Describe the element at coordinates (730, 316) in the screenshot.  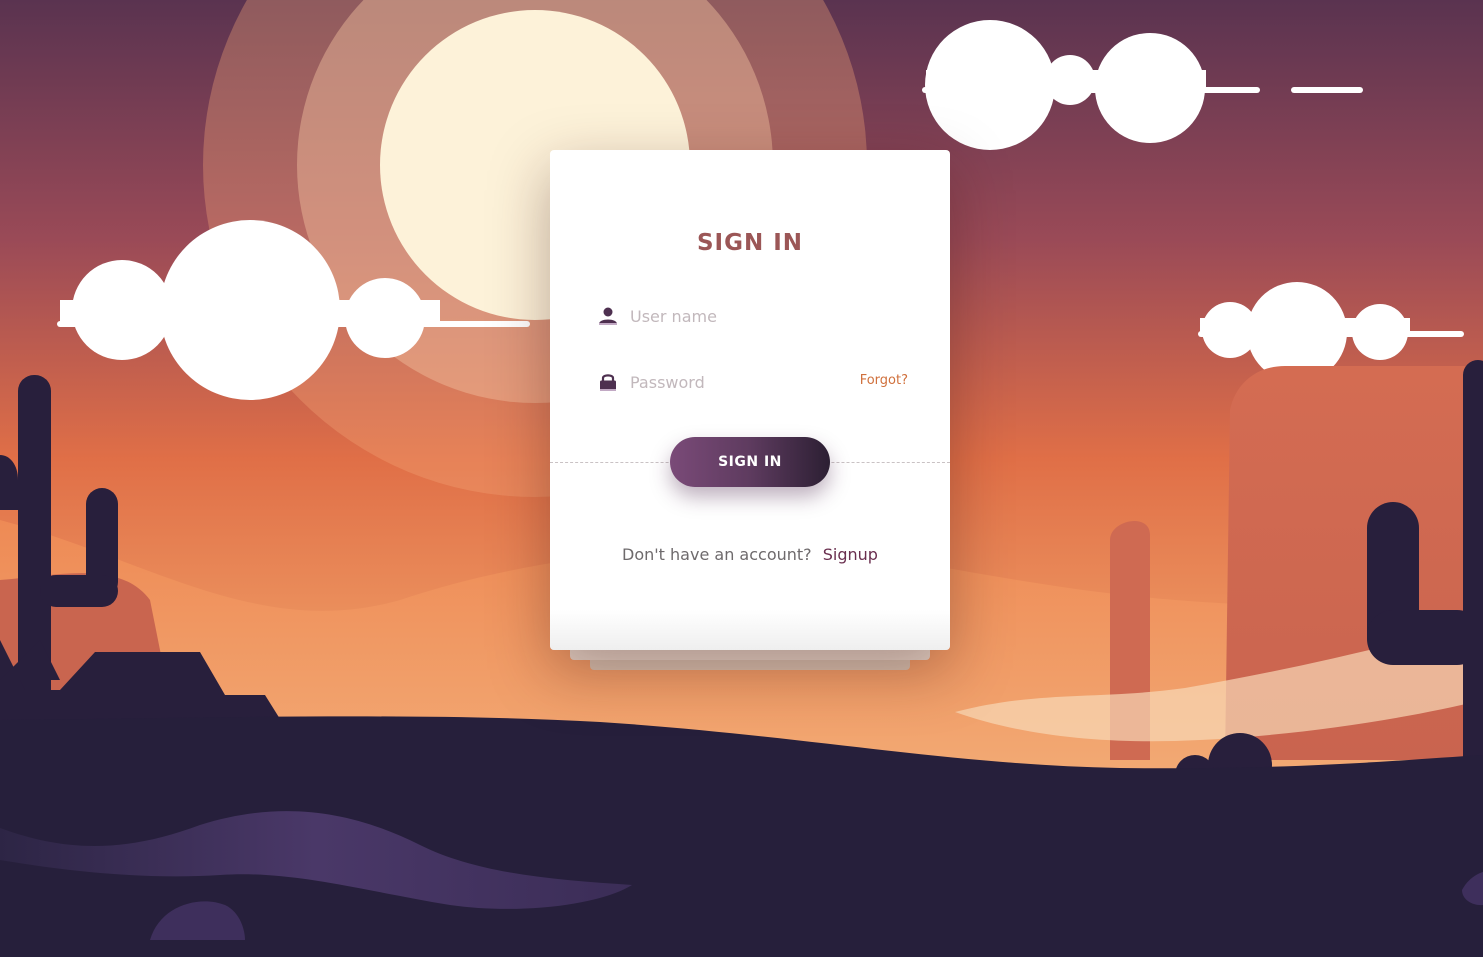
I see `username-input` at that location.